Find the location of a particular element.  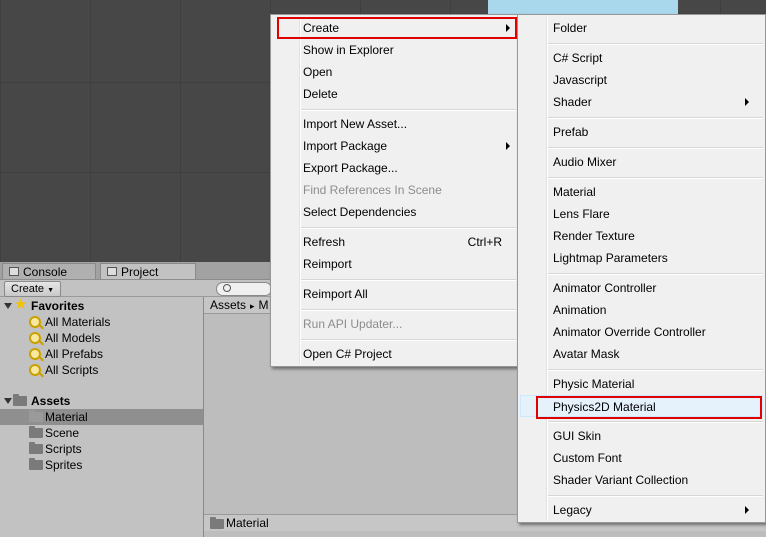

menu-item-label: Physics2D Material is located at coordinates (604, 407).